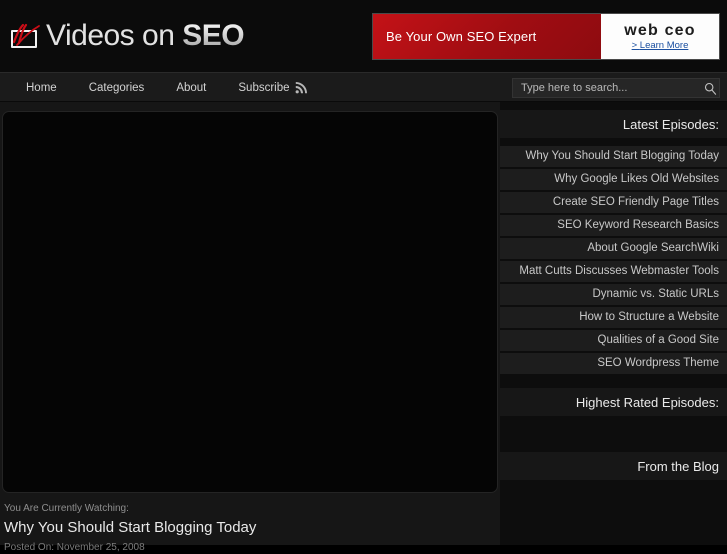 The height and width of the screenshot is (554, 727). I want to click on banner-brand-logo: web ceo, so click(660, 30).